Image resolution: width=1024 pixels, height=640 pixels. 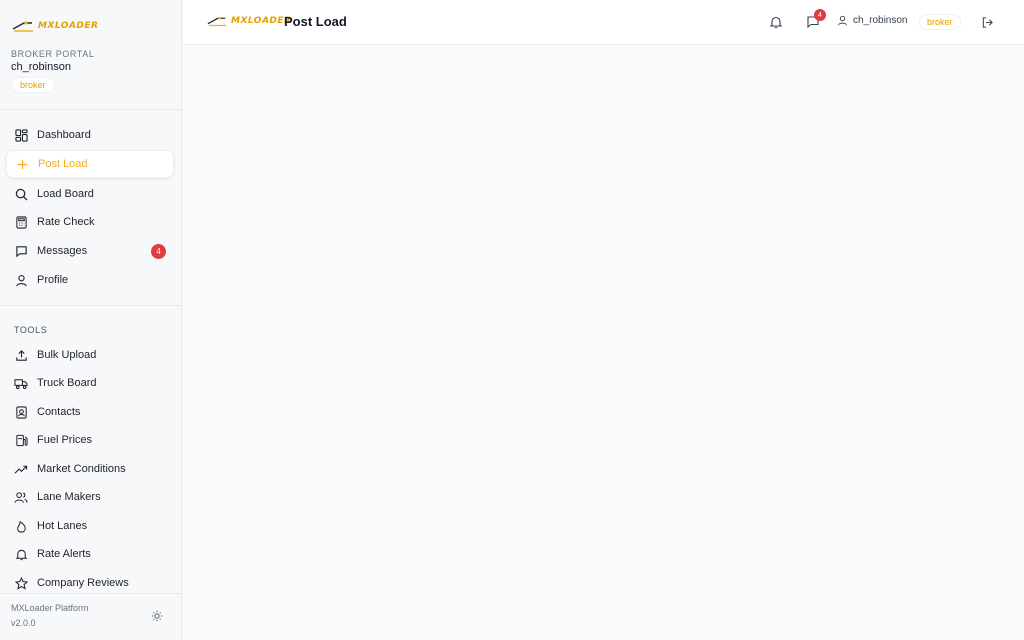 What do you see at coordinates (21, 497) in the screenshot?
I see `users-icon` at bounding box center [21, 497].